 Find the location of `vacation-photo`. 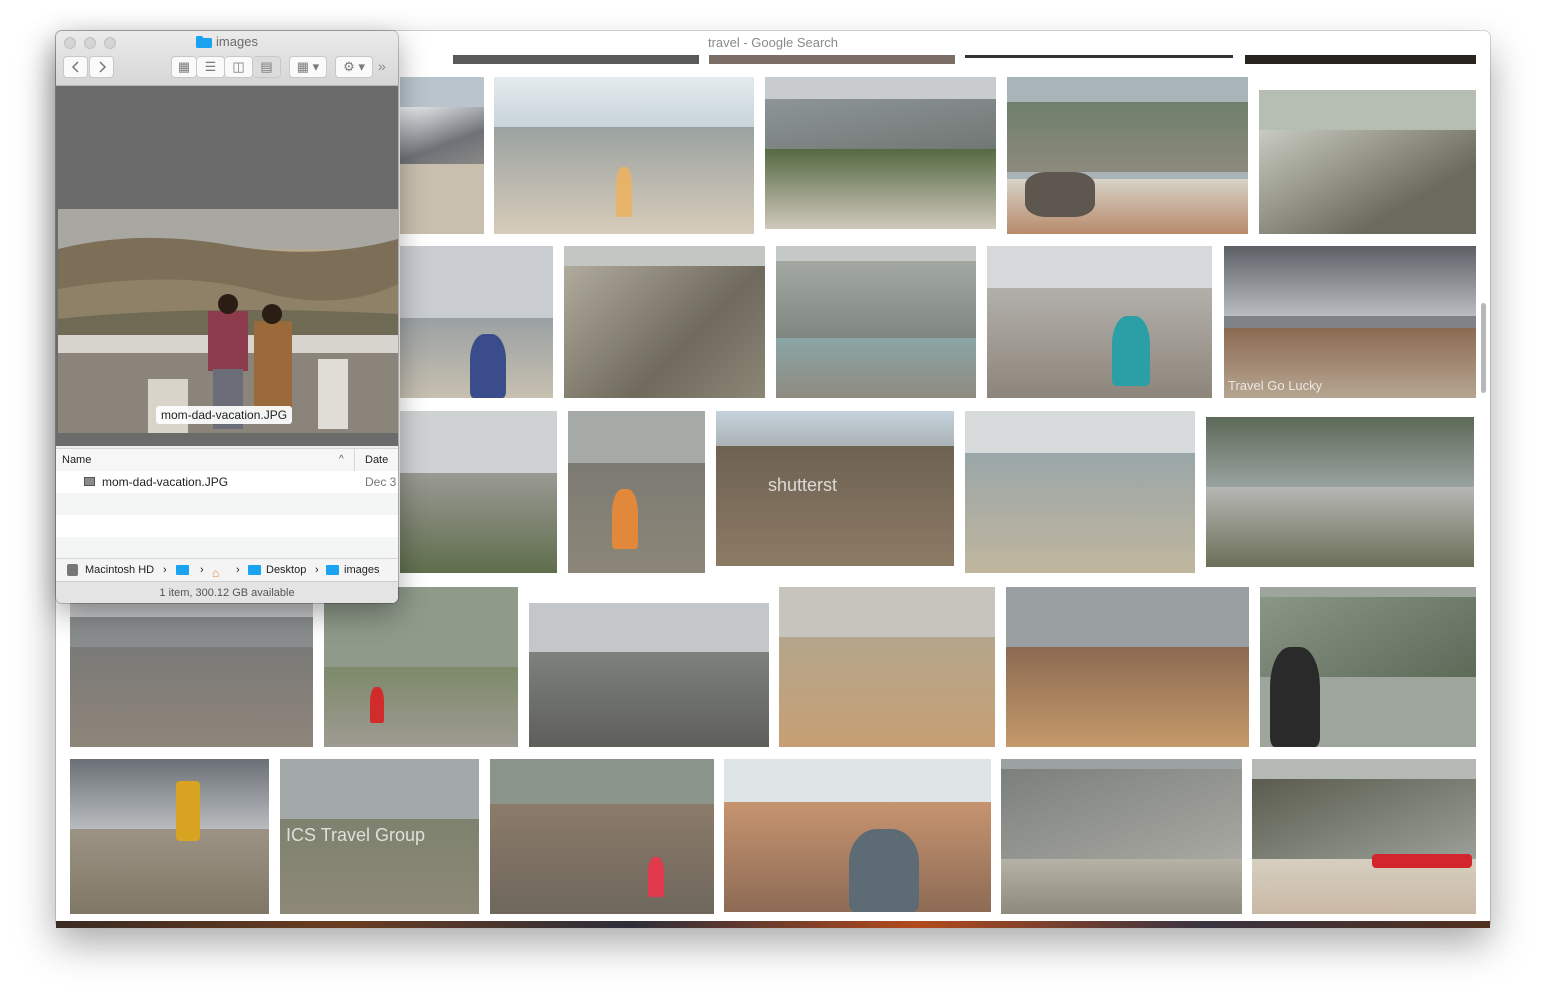

vacation-photo is located at coordinates (228, 321).